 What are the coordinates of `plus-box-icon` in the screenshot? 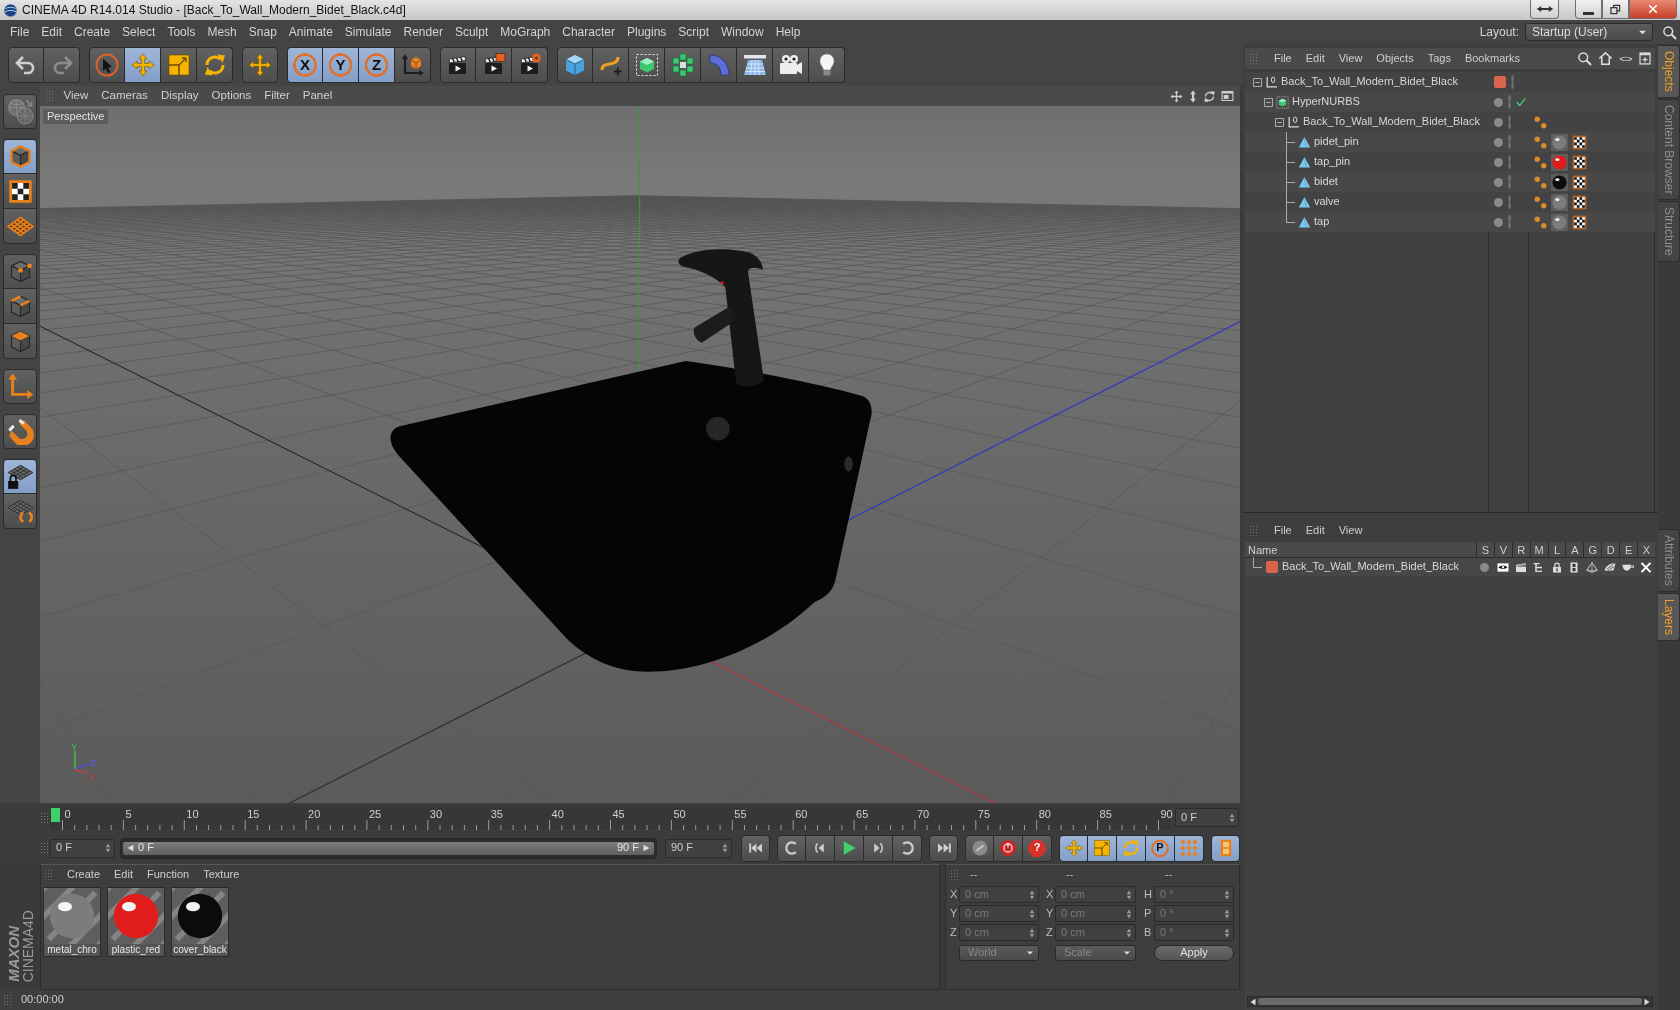 It's located at (1645, 58).